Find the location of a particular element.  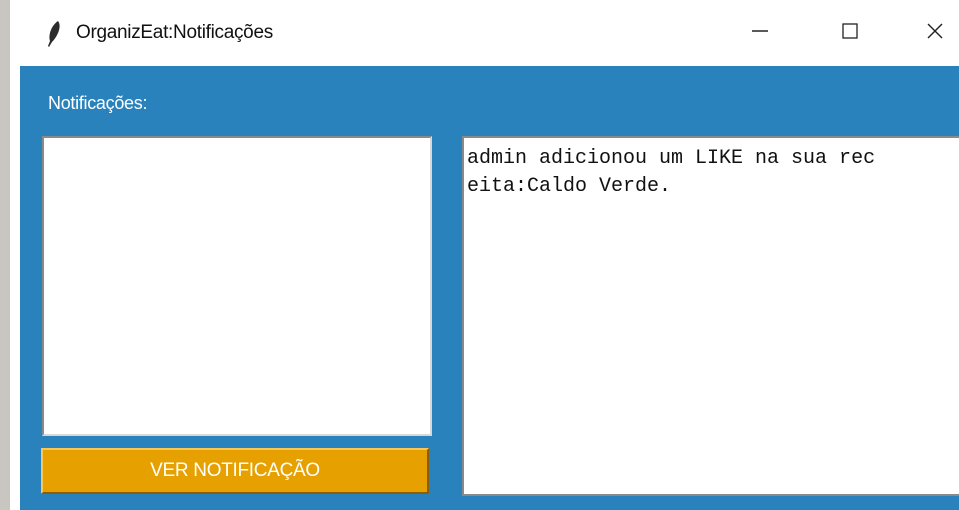

message-line: admin adicionou um LIKE na sua rec is located at coordinates (671, 158).